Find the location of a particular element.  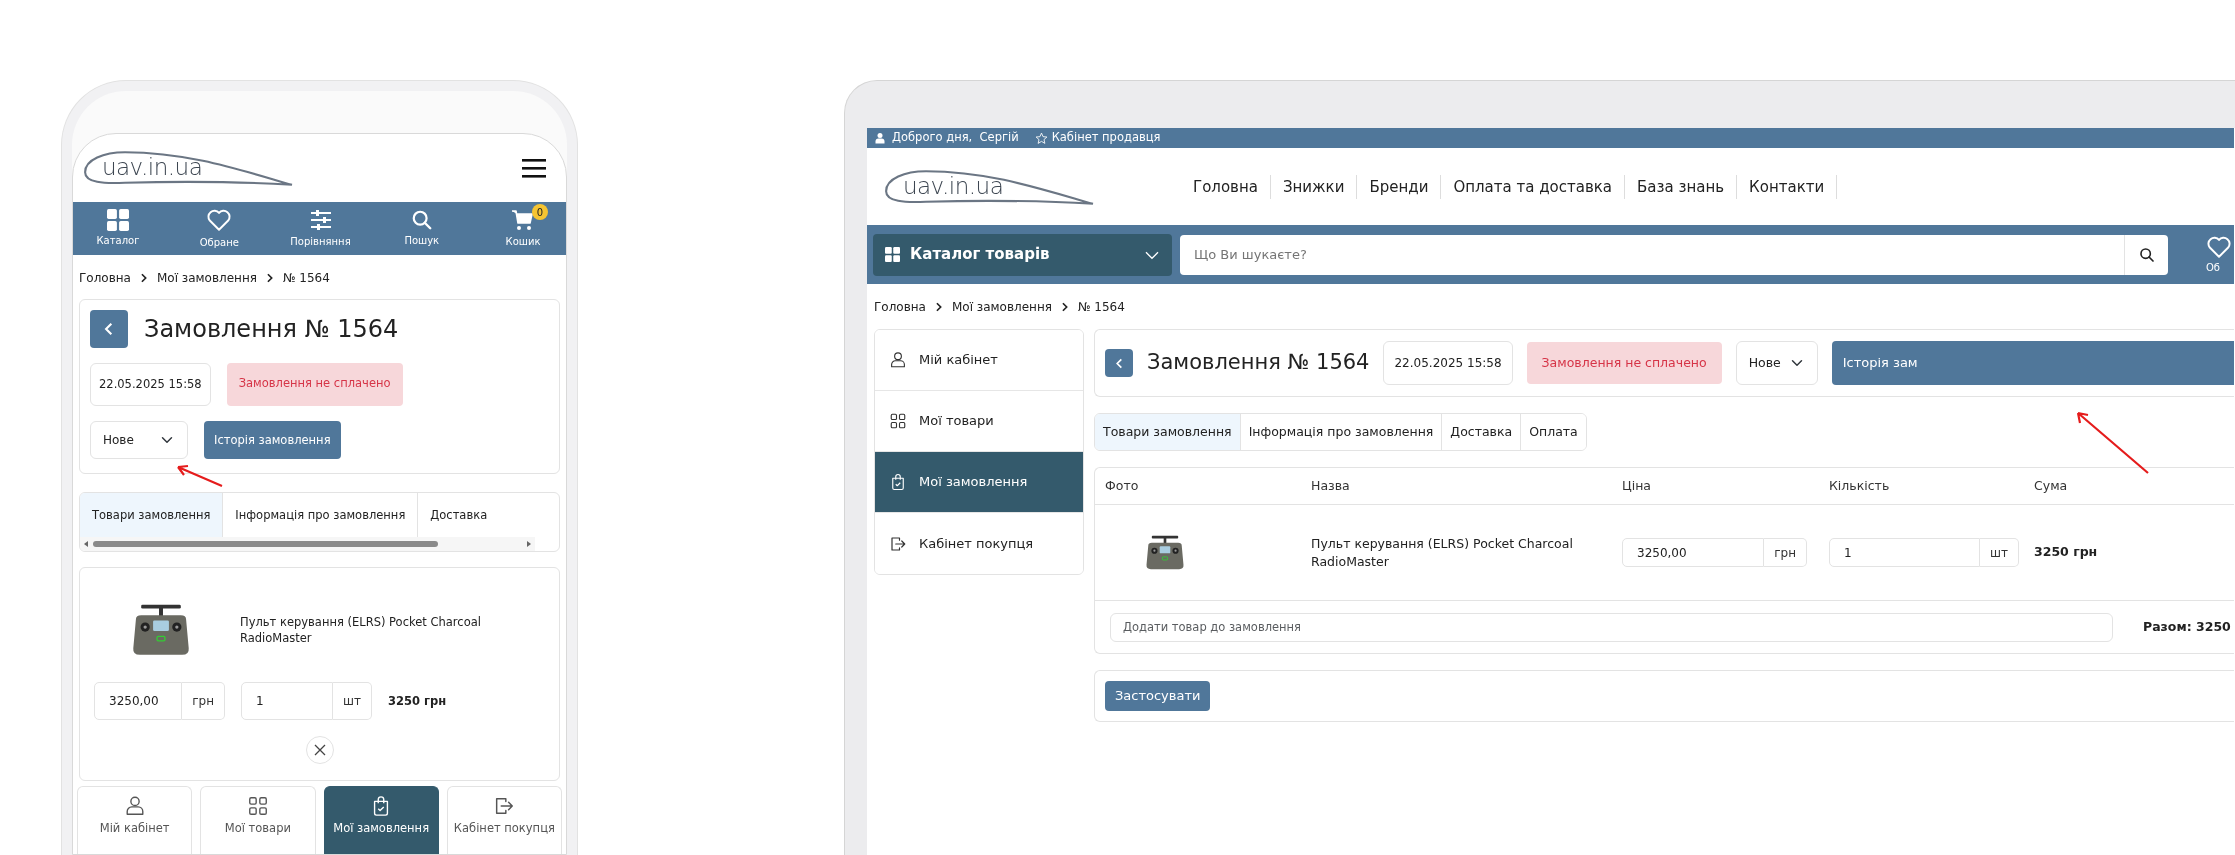

menu-link: Контакти is located at coordinates (1787, 186).